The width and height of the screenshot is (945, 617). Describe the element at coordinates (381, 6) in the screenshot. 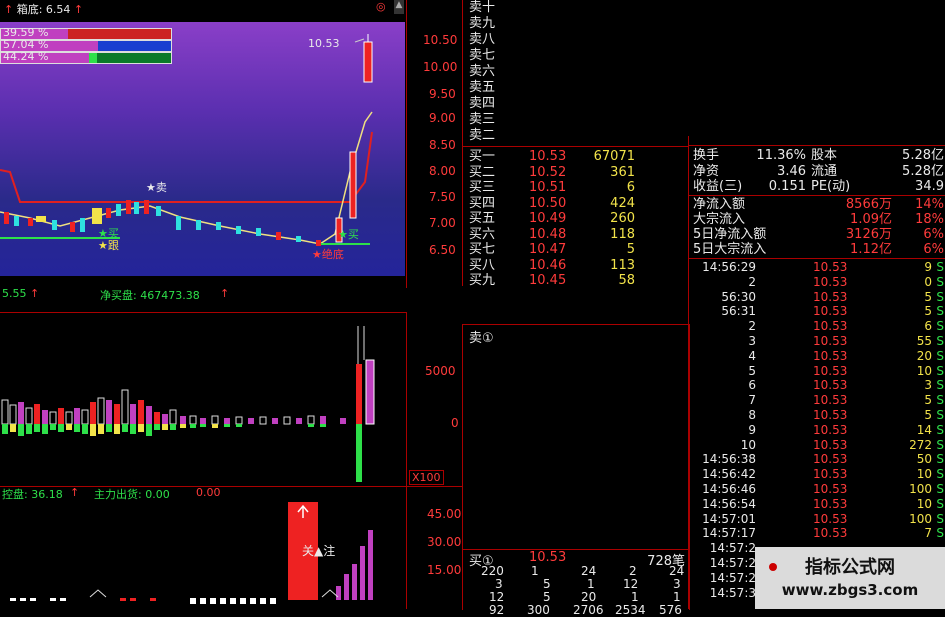

I see `chart-close-icon: ◎` at that location.